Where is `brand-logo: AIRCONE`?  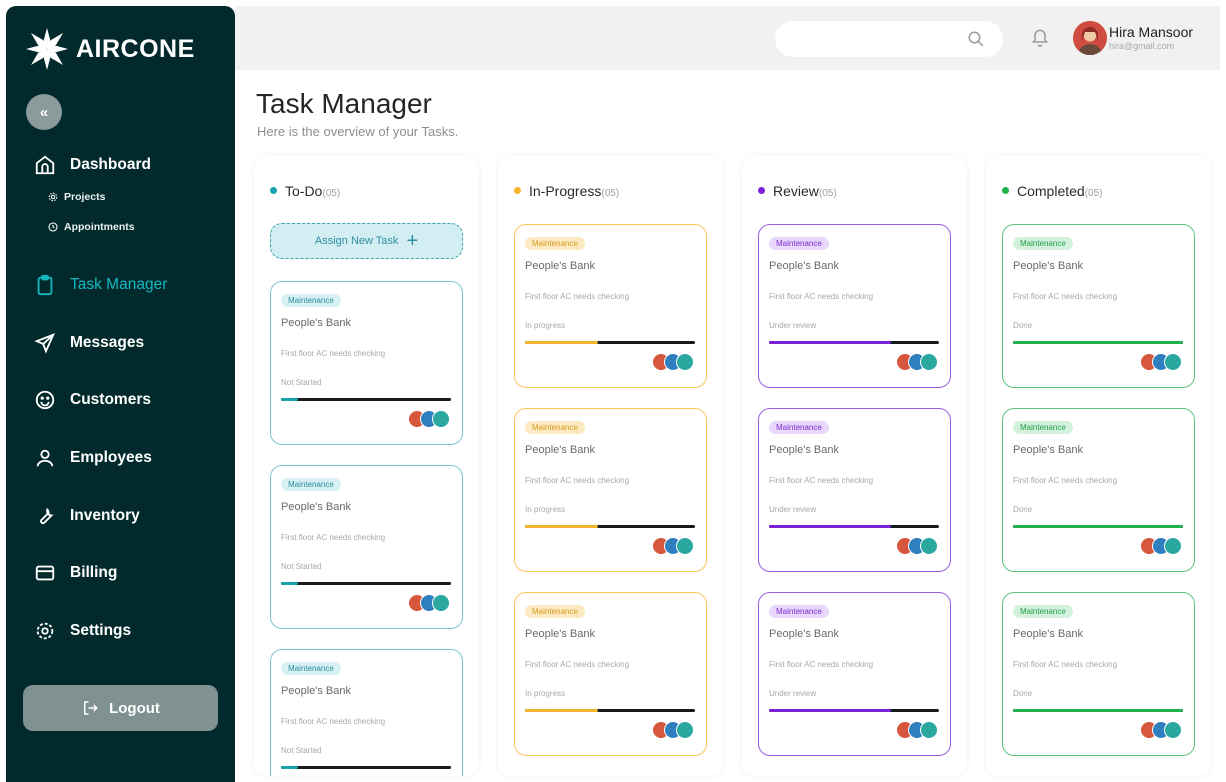 brand-logo: AIRCONE is located at coordinates (109, 49).